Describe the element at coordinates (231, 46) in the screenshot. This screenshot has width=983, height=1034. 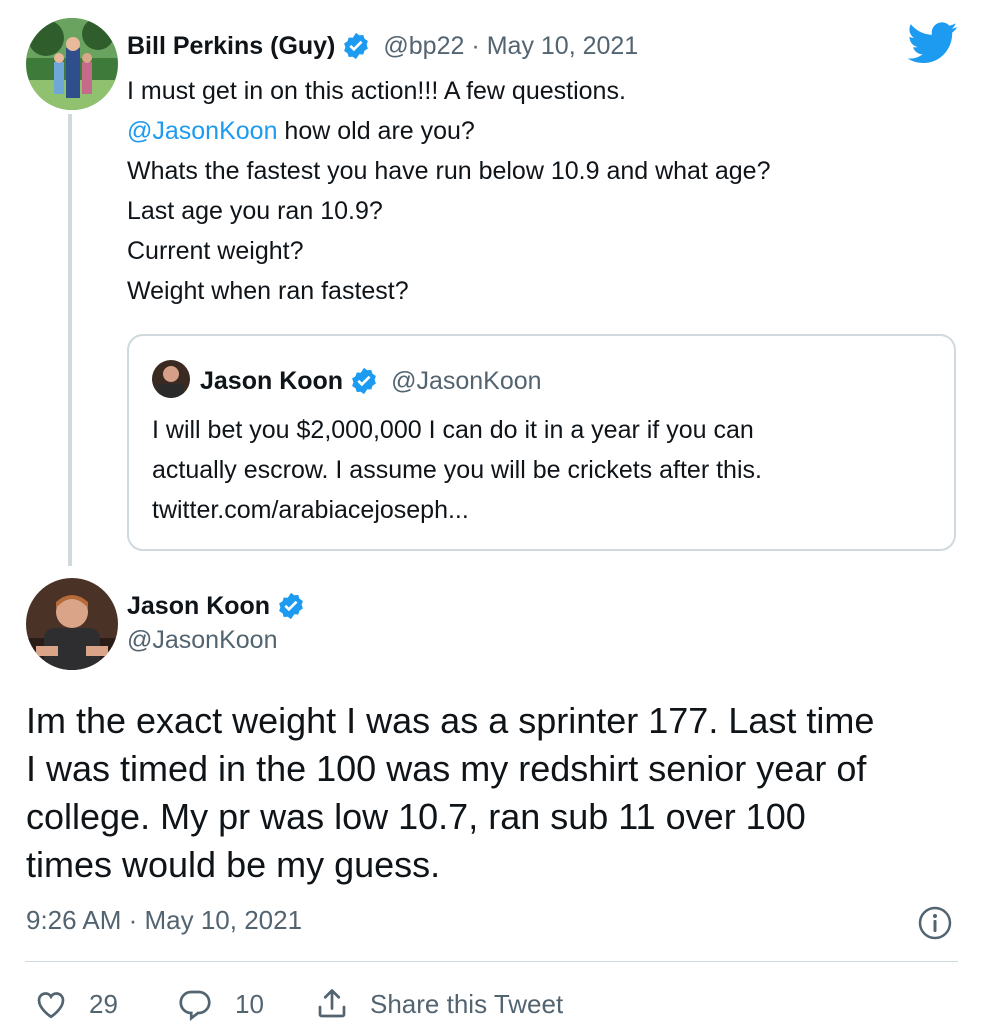
I see `display-name: Bill Perkins (Guy)` at that location.